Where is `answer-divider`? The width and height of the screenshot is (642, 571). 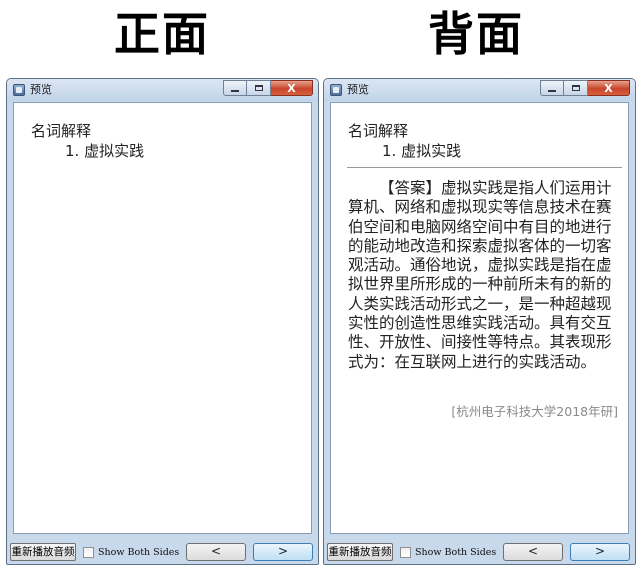 answer-divider is located at coordinates (484, 167).